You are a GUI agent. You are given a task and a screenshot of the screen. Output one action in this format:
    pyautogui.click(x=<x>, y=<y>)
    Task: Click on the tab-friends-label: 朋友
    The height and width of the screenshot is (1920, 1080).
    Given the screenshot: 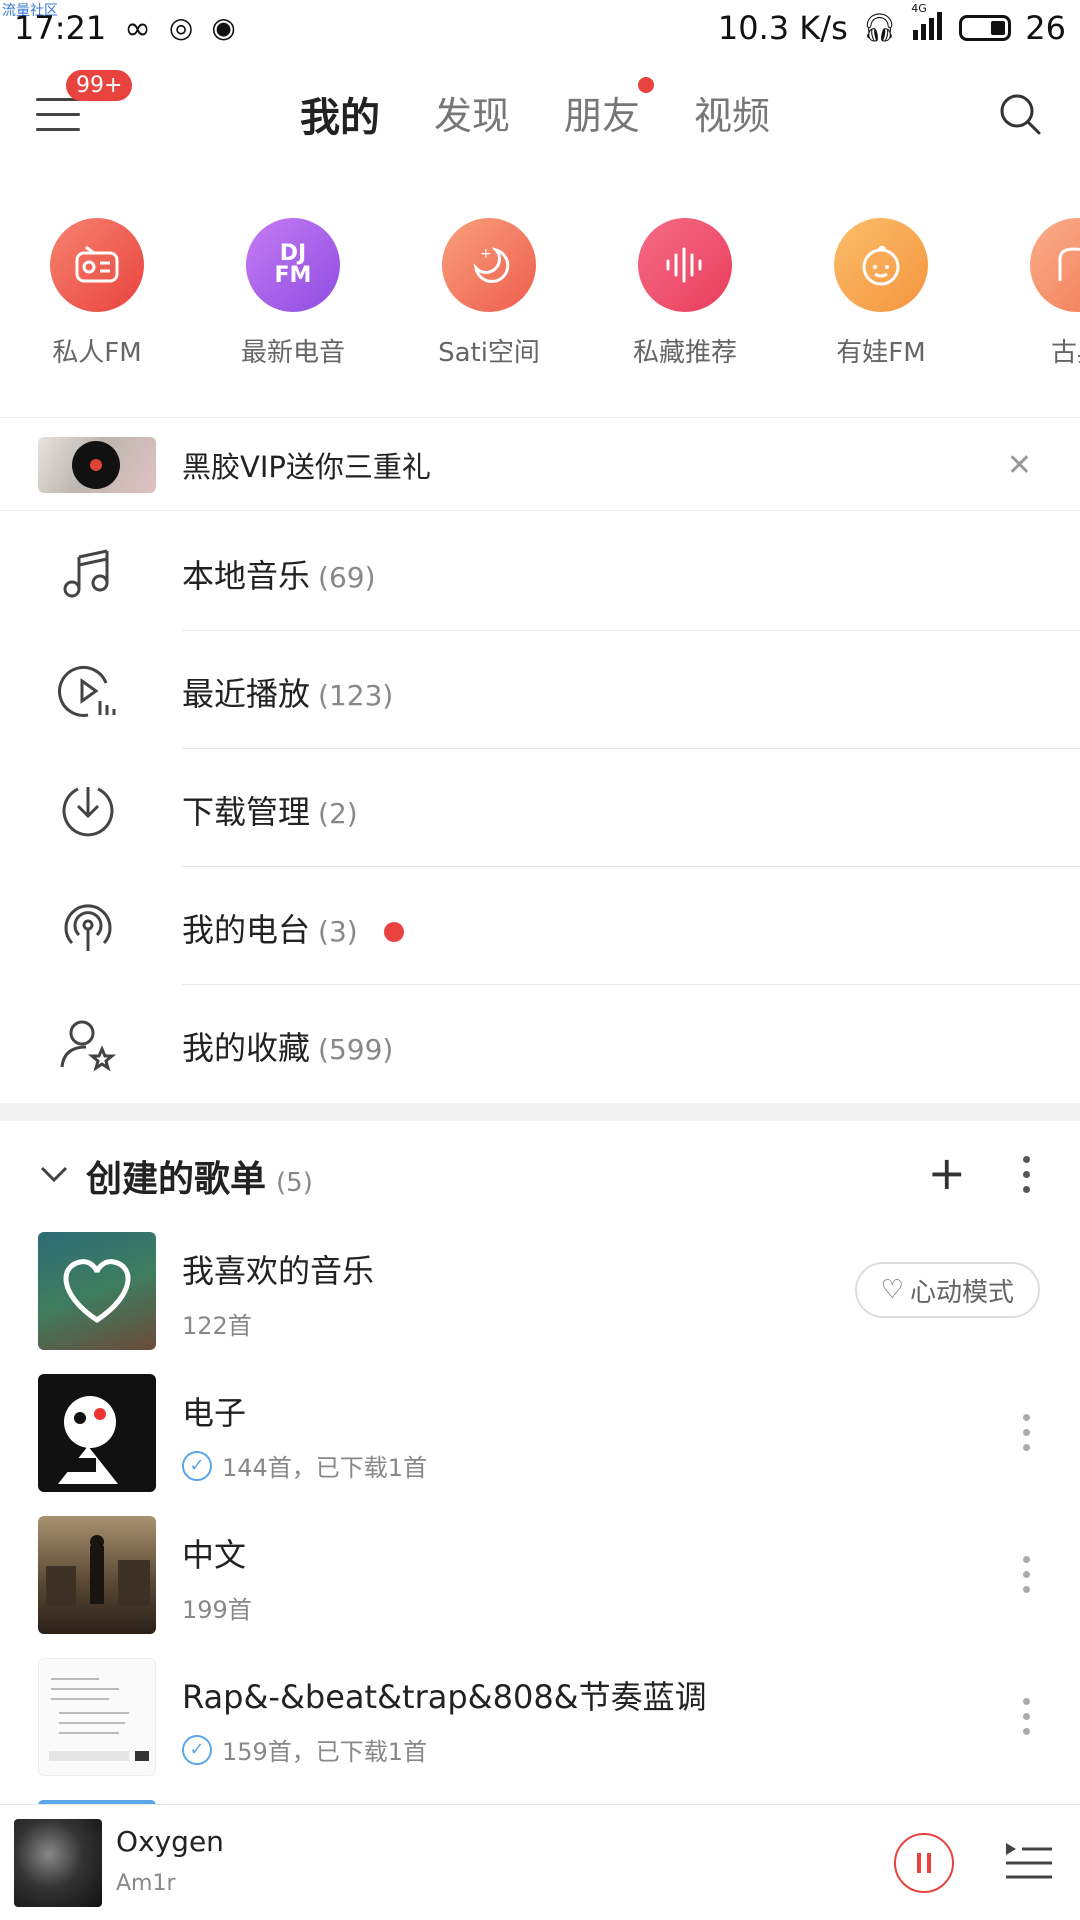 What is the action you would take?
    pyautogui.click(x=602, y=116)
    